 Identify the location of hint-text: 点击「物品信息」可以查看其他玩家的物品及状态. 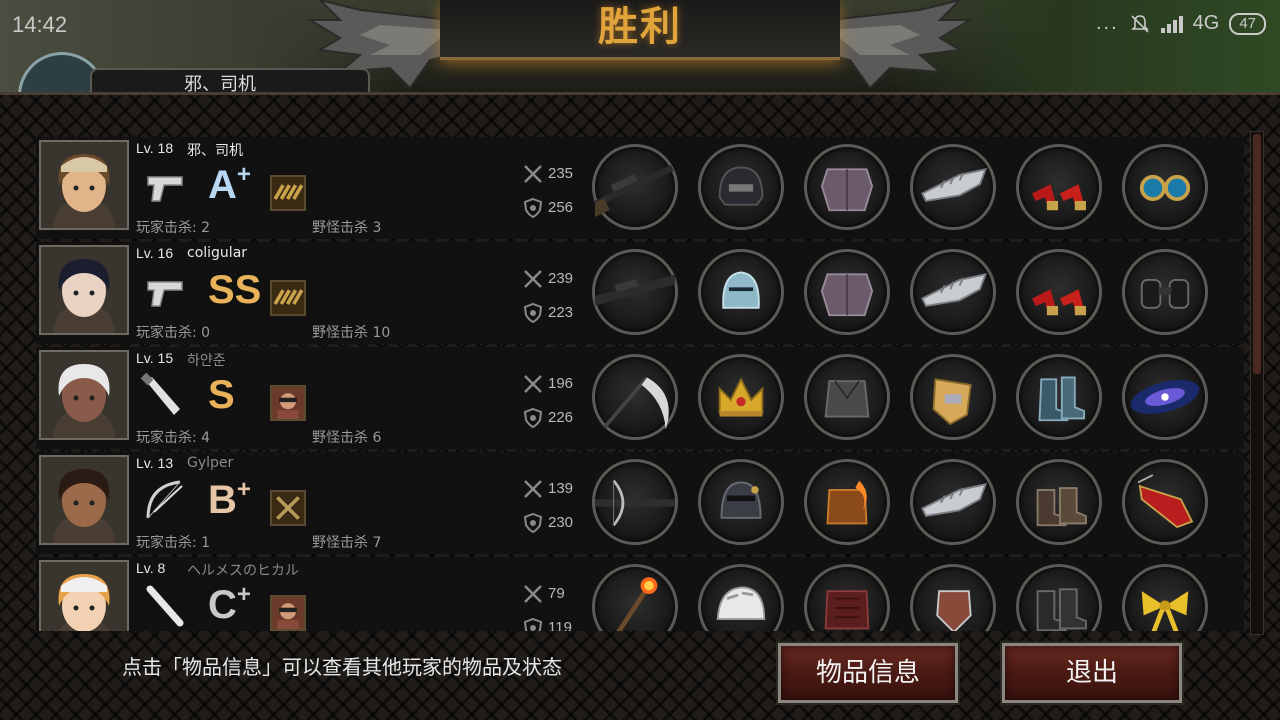
(342, 667).